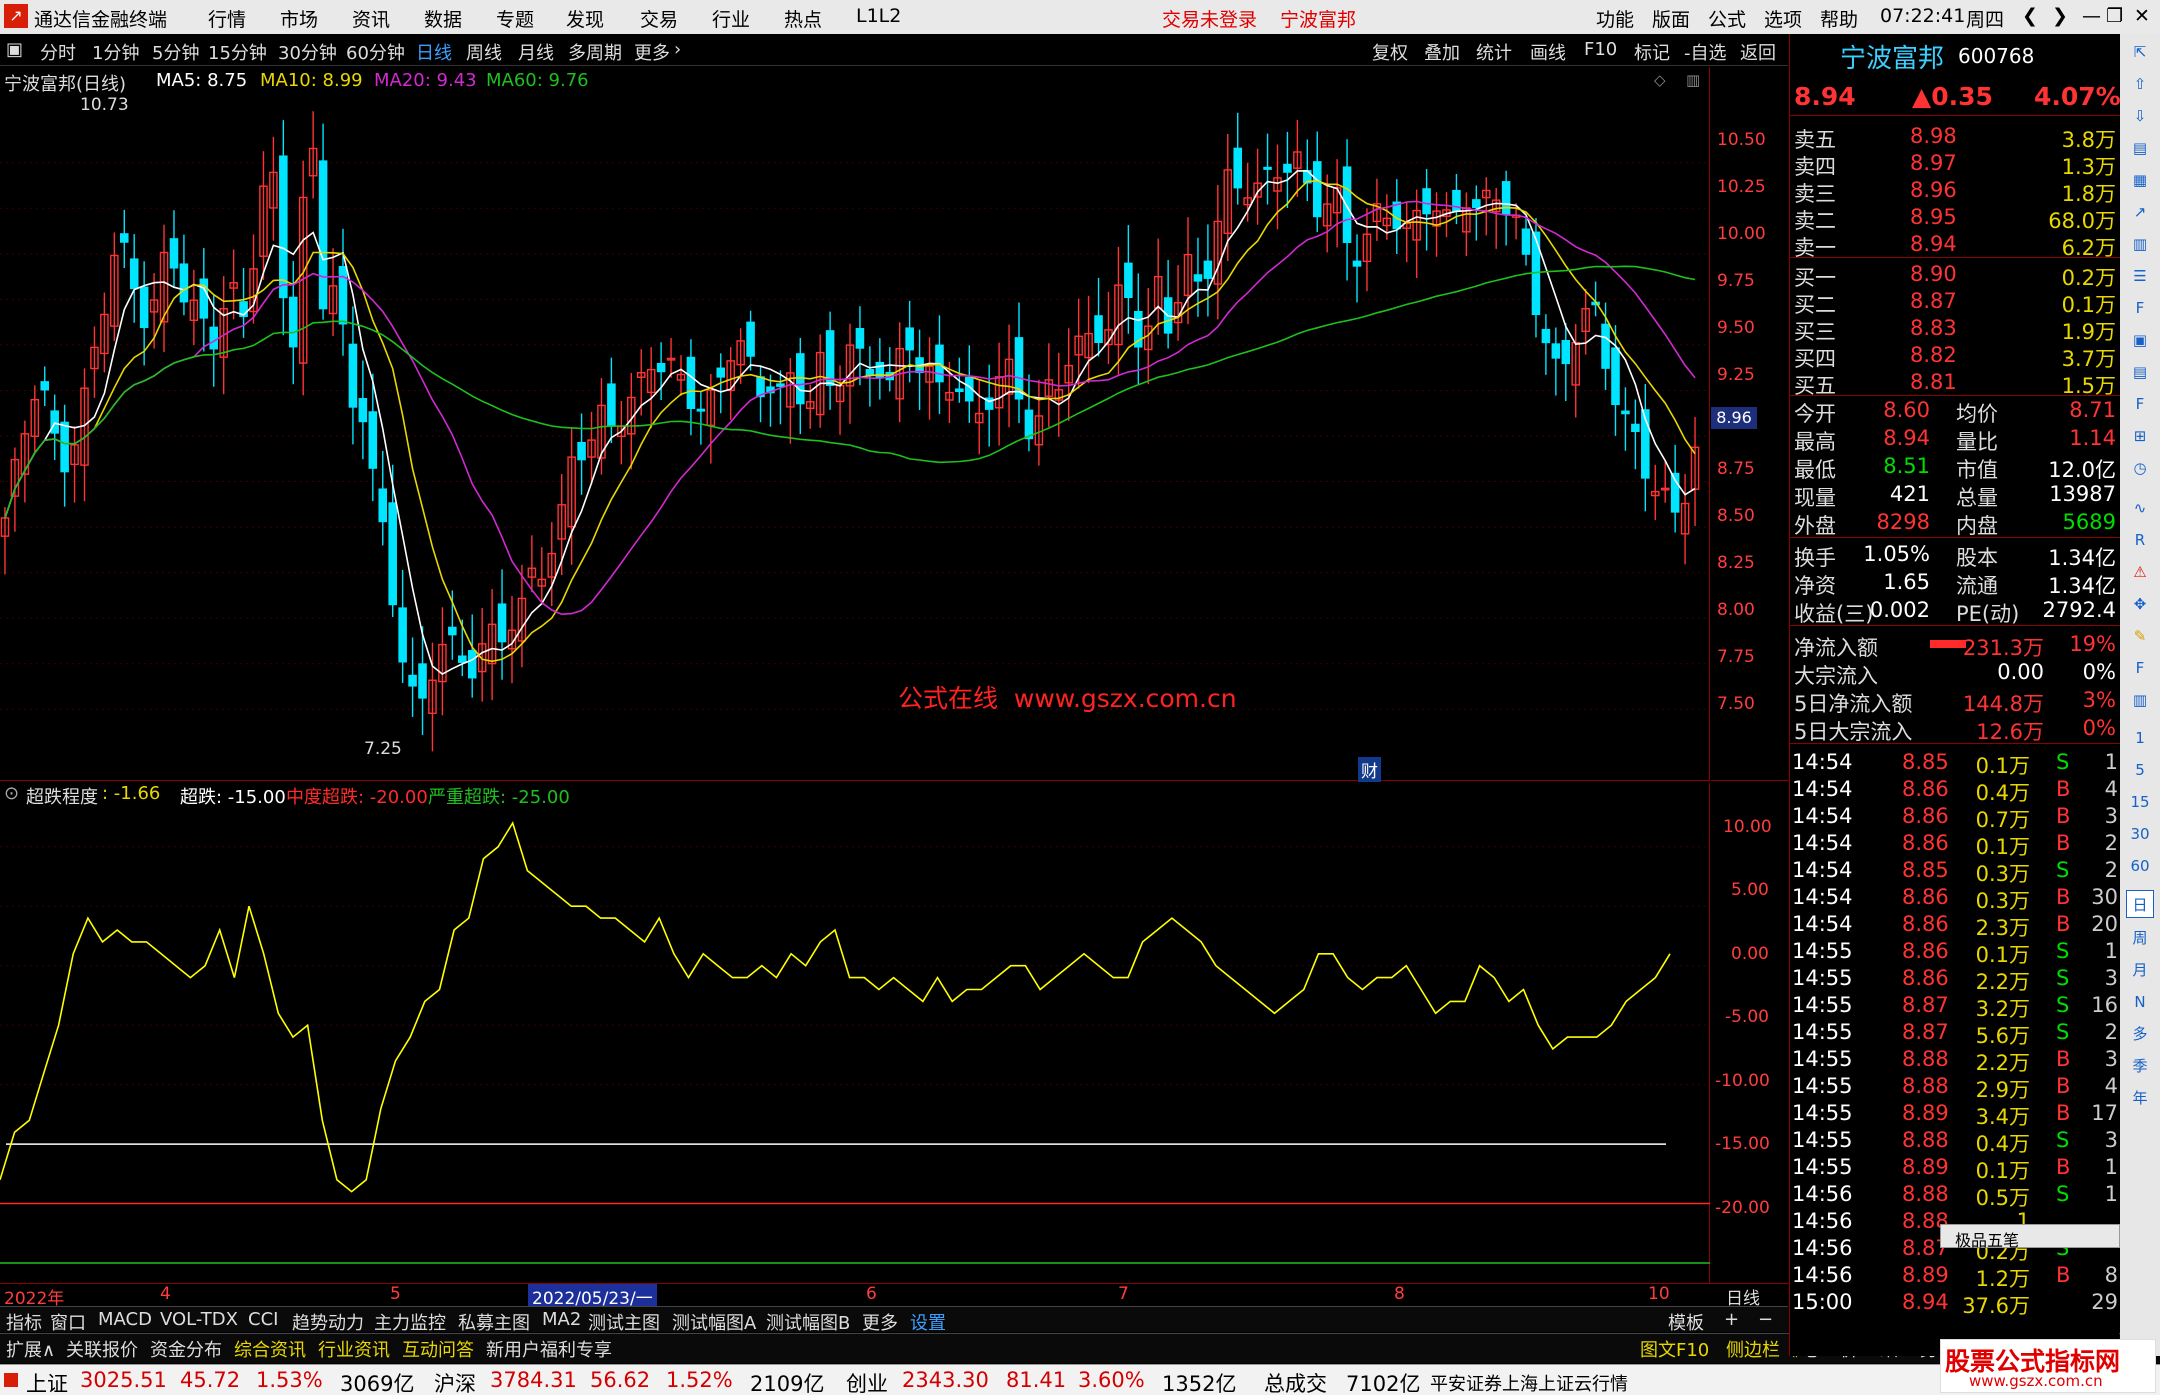  What do you see at coordinates (30, 1349) in the screenshot?
I see `tab-kuozhan: 扩展∧` at bounding box center [30, 1349].